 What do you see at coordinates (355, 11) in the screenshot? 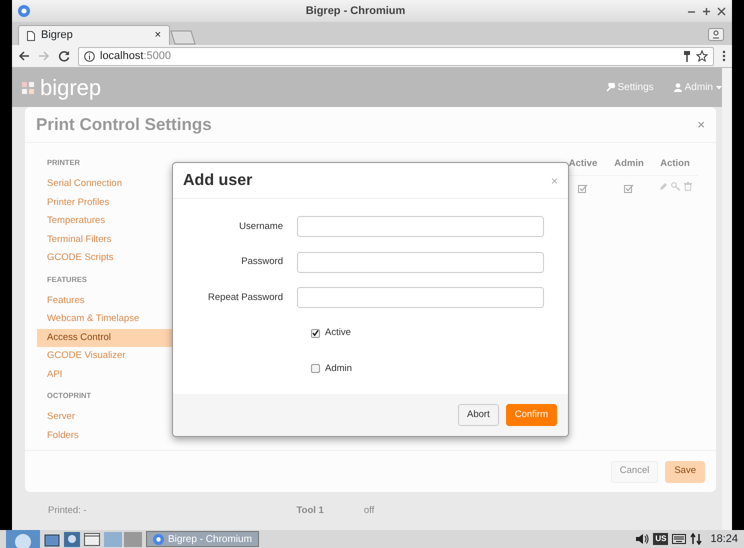
I see `window-title: Bigrep - Chromium` at bounding box center [355, 11].